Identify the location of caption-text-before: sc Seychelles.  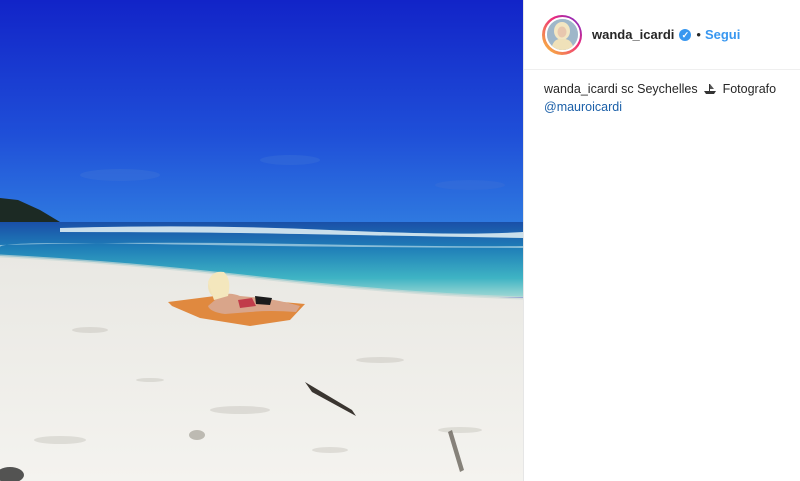
(659, 89).